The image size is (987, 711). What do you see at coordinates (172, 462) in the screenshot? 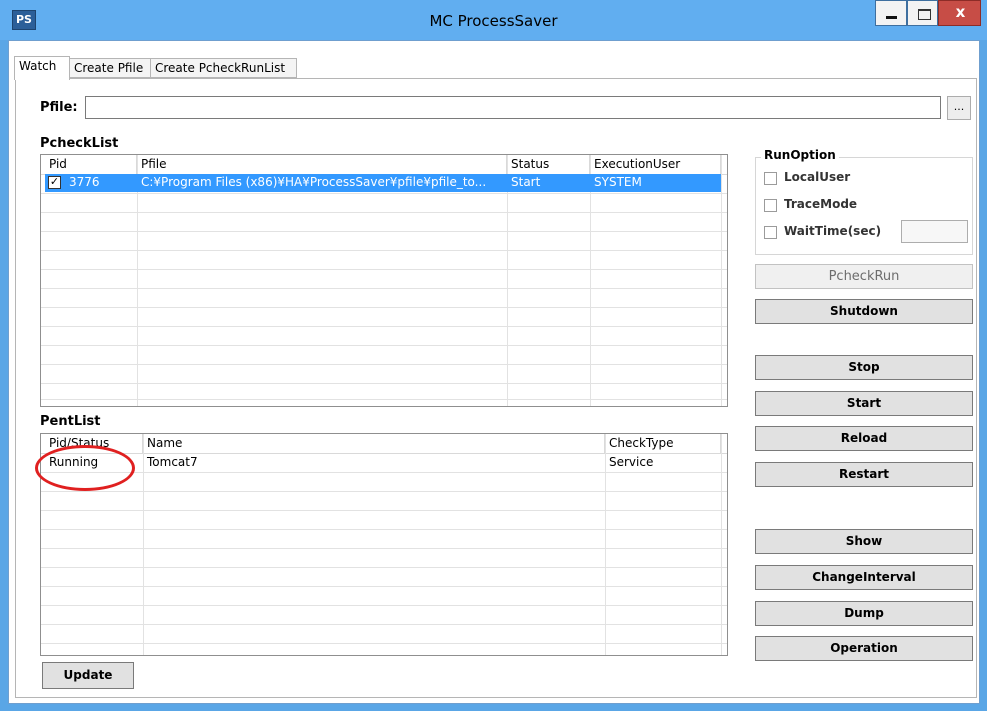
I see `name-cell: Tomcat7` at bounding box center [172, 462].